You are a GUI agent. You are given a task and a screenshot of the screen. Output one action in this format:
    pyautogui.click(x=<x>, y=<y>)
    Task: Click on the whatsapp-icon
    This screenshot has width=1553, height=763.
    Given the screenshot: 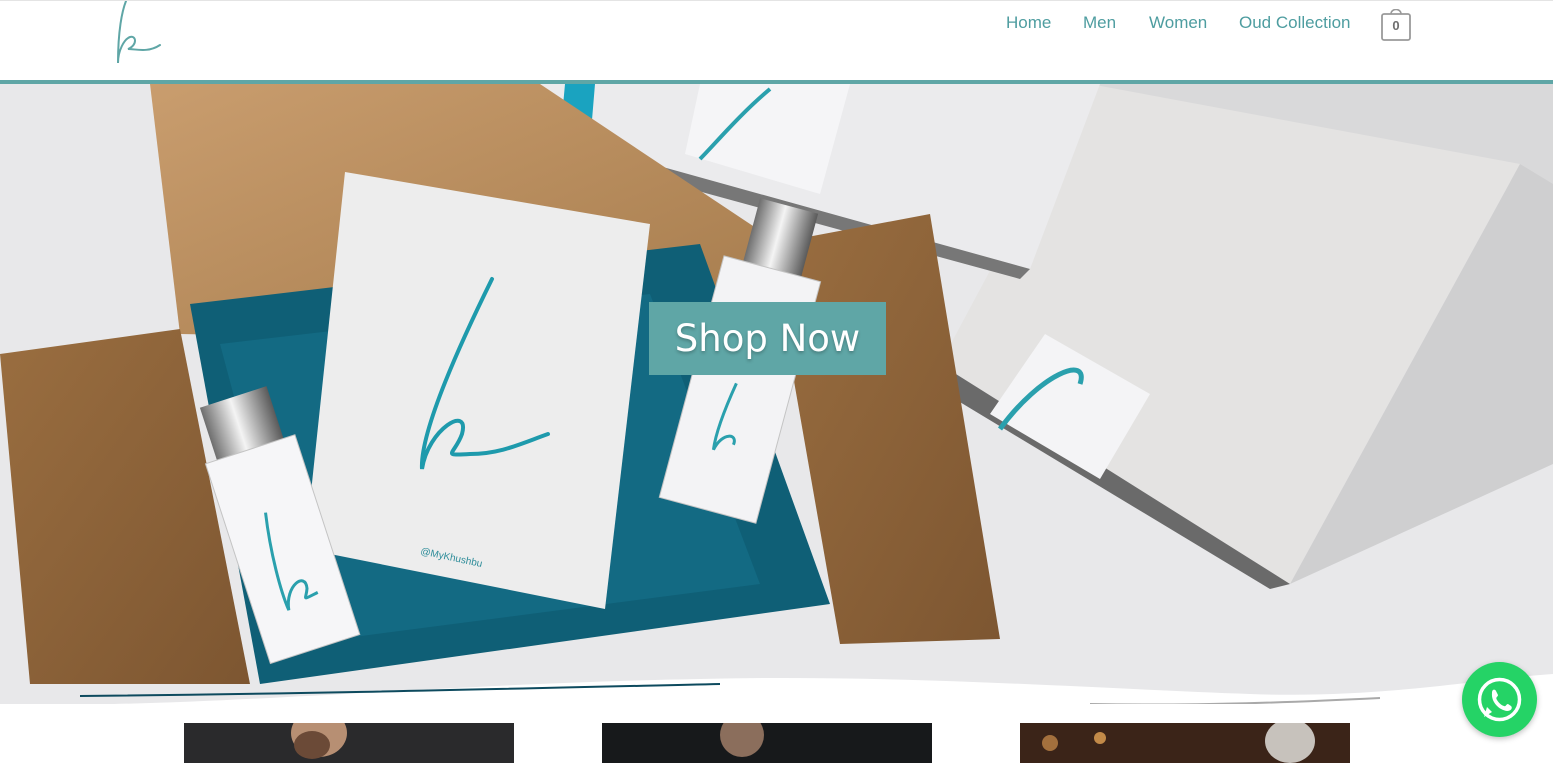 What is the action you would take?
    pyautogui.click(x=1499, y=699)
    